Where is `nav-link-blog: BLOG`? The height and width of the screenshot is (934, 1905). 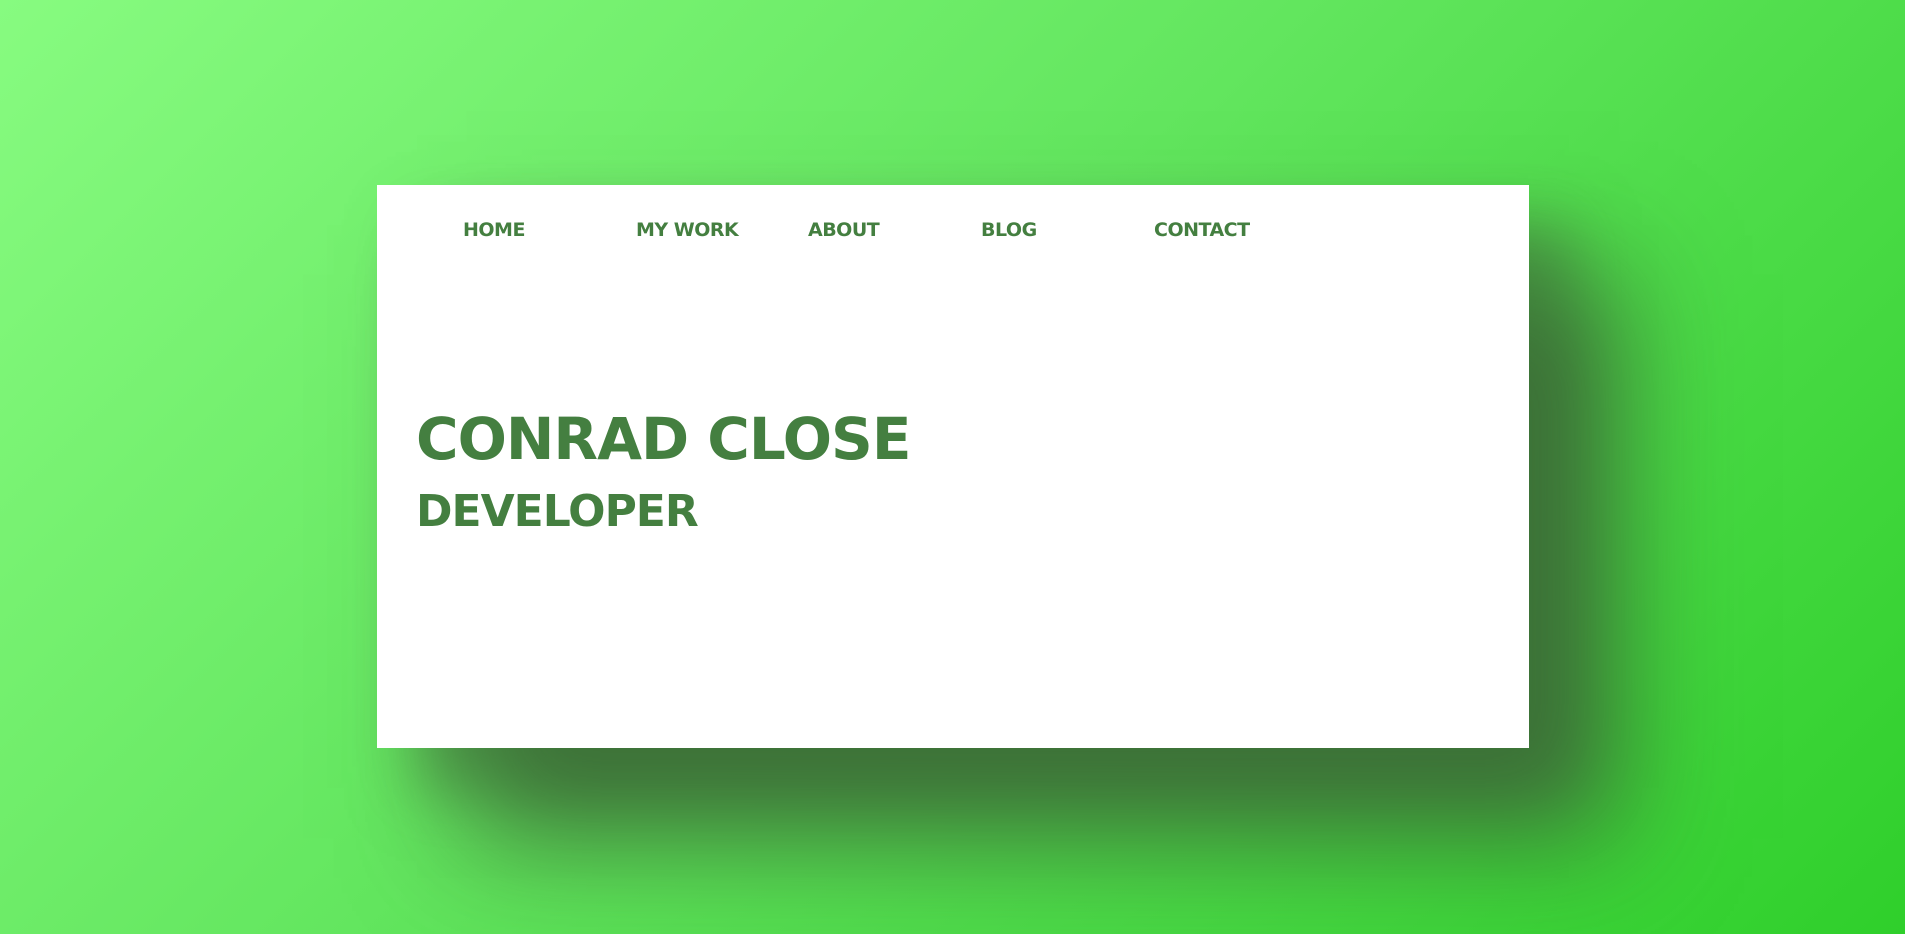
nav-link-blog: BLOG is located at coordinates (1009, 230).